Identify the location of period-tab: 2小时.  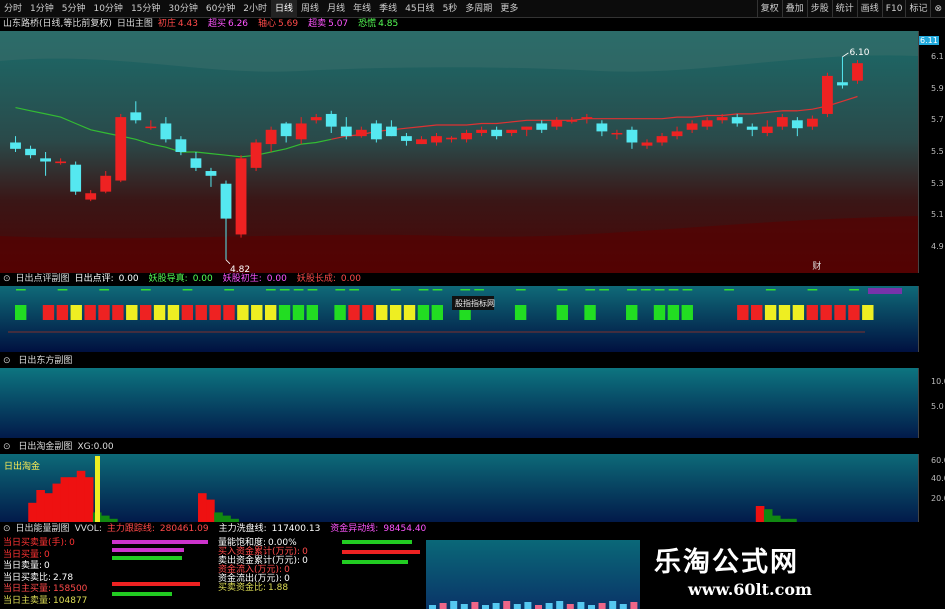
(255, 9).